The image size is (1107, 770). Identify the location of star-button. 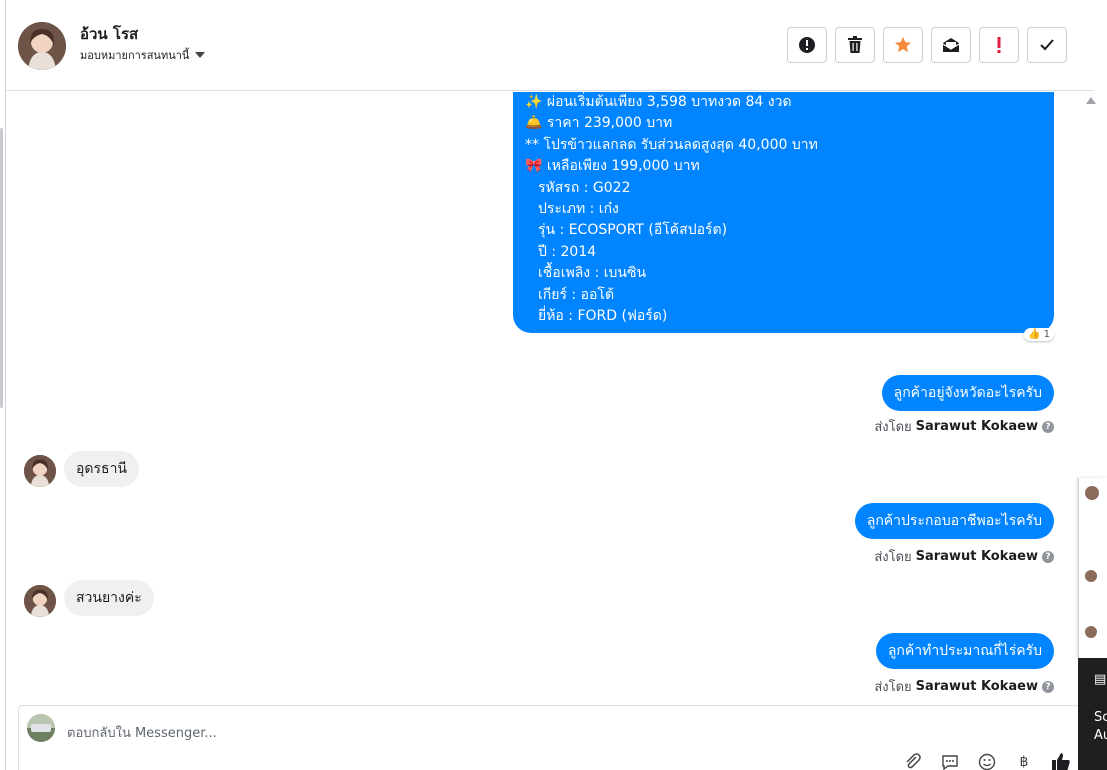
(903, 45).